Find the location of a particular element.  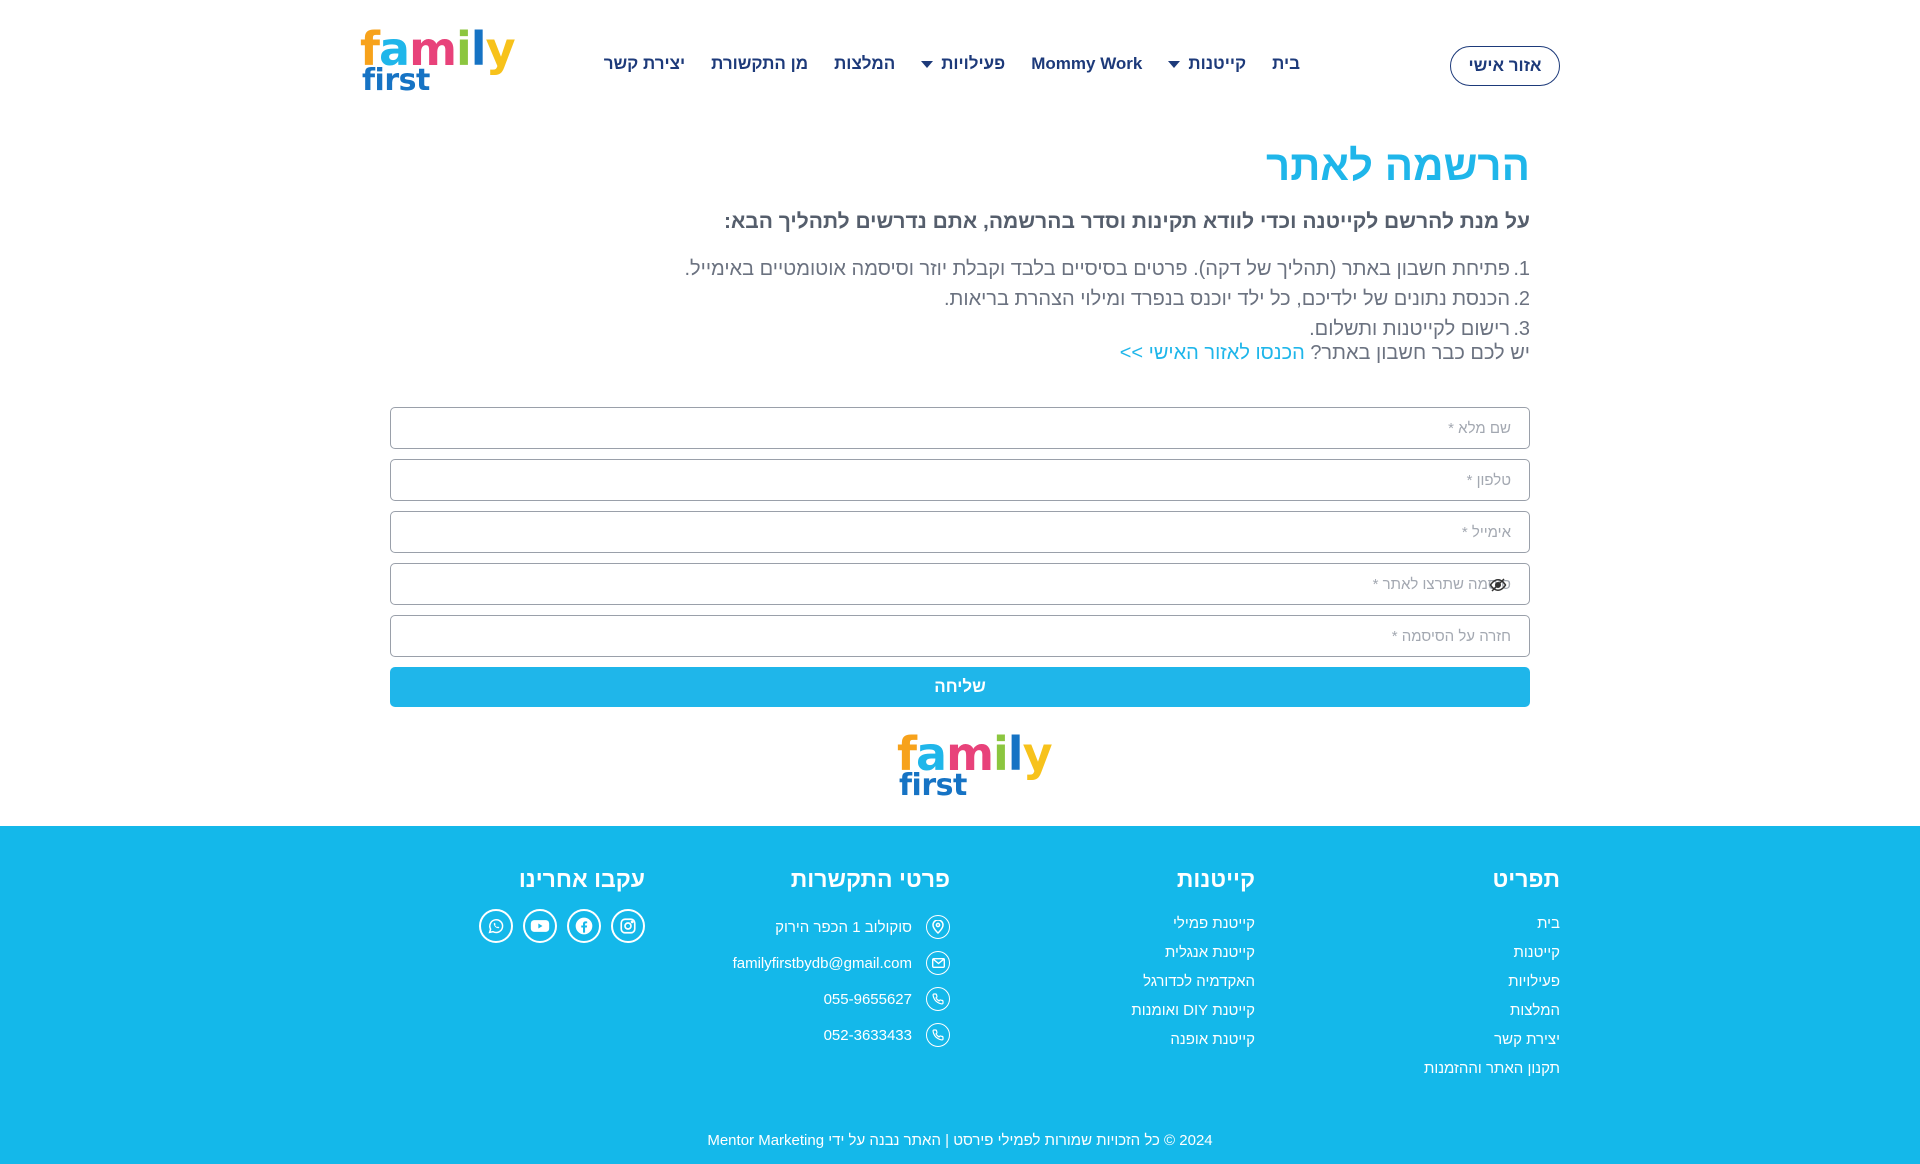

contact-phone-1: 055-9655627 is located at coordinates (841, 999).